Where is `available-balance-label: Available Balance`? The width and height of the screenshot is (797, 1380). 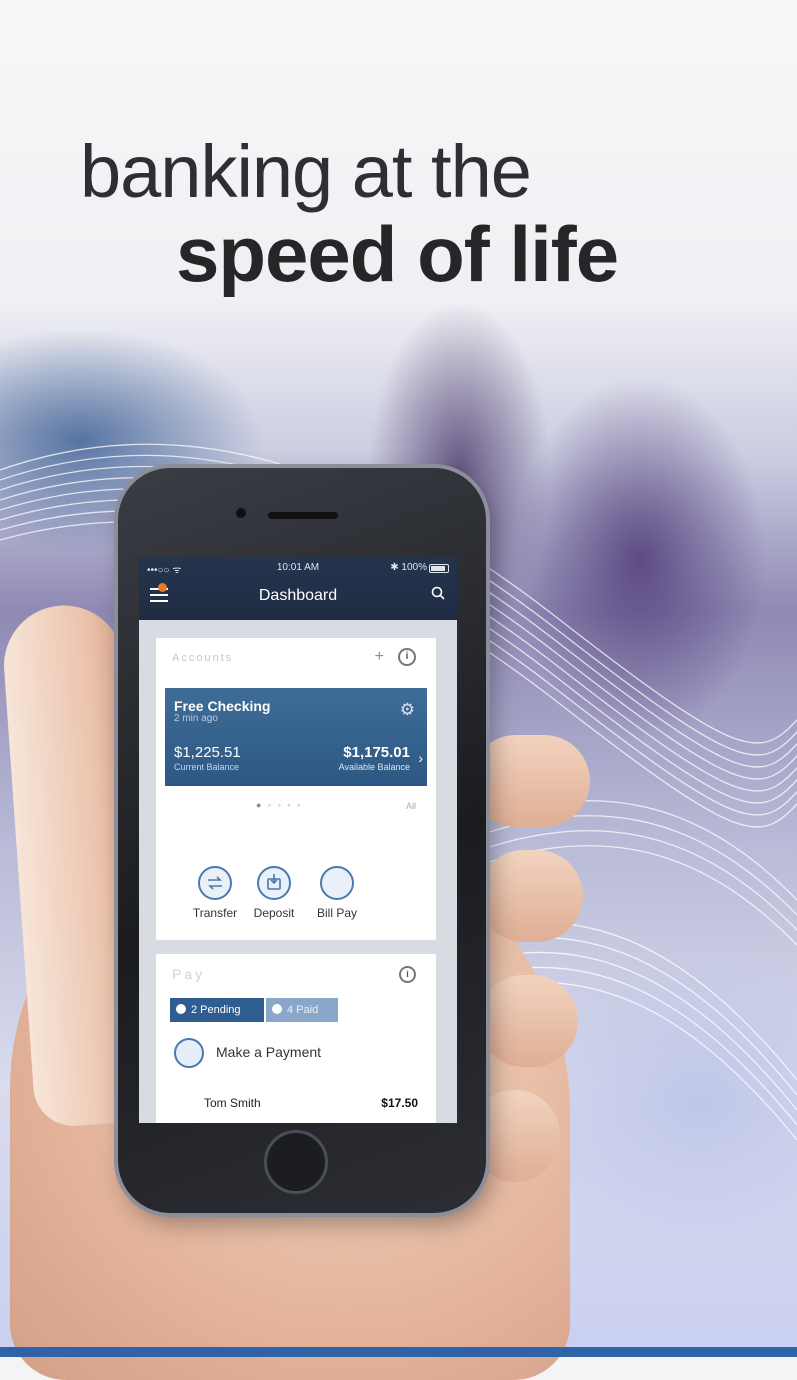 available-balance-label: Available Balance is located at coordinates (374, 767).